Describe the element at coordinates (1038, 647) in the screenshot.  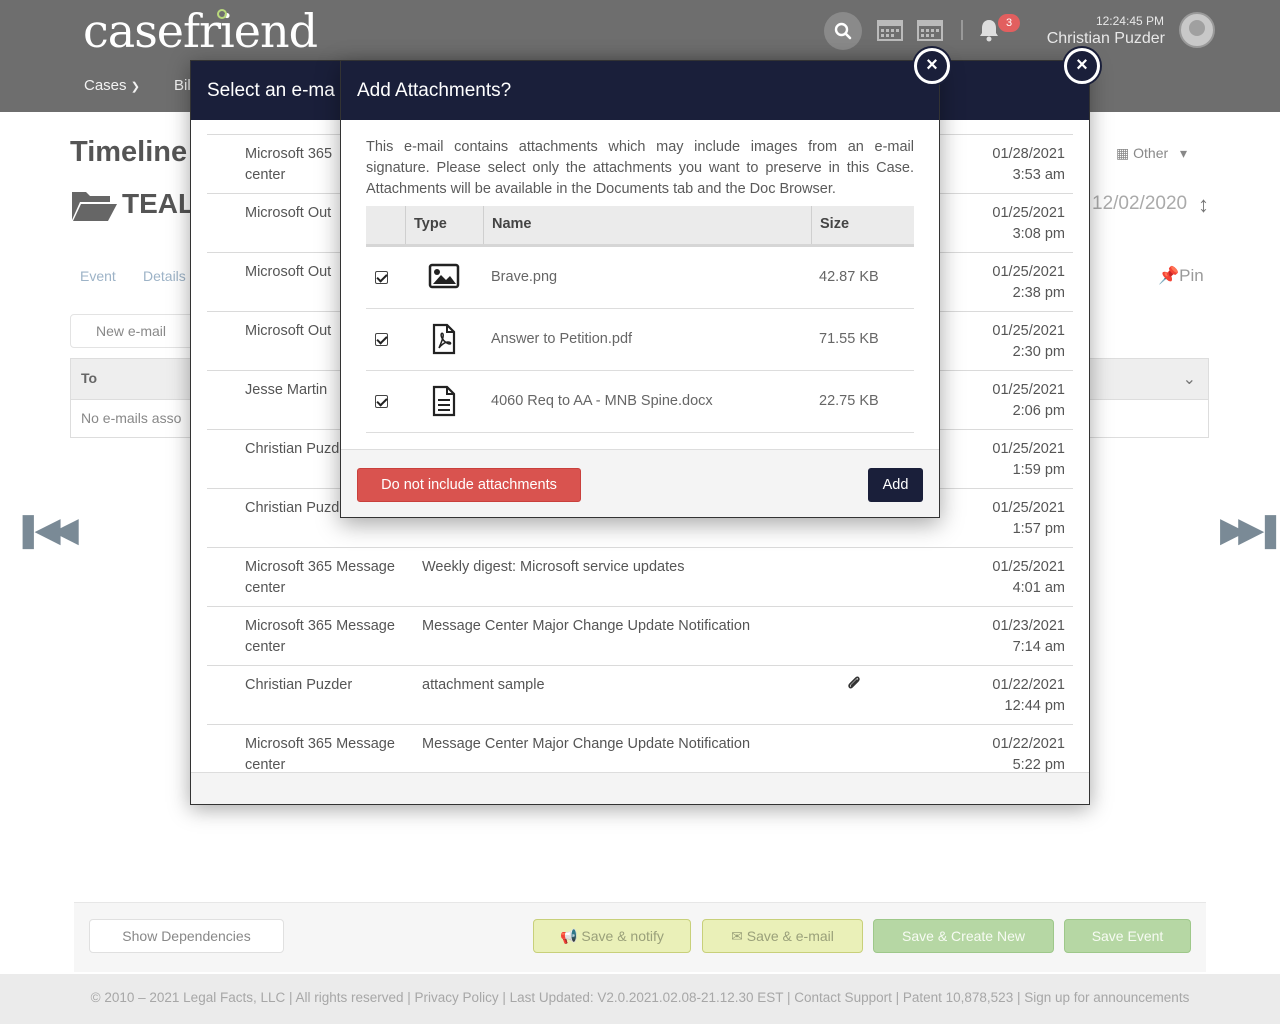
I see `email-date-time: 7:14 am` at that location.